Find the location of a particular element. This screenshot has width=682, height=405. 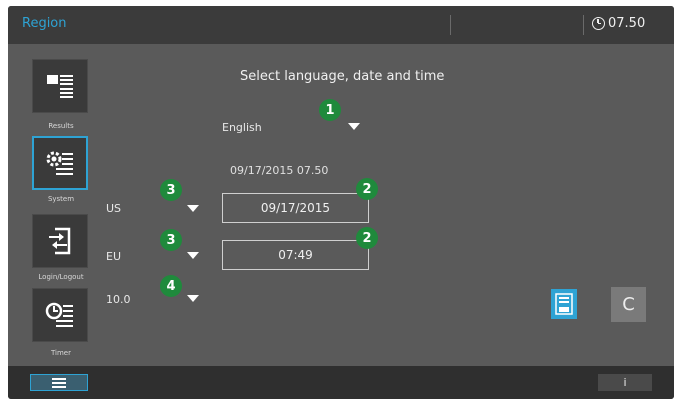

save-button is located at coordinates (564, 304).